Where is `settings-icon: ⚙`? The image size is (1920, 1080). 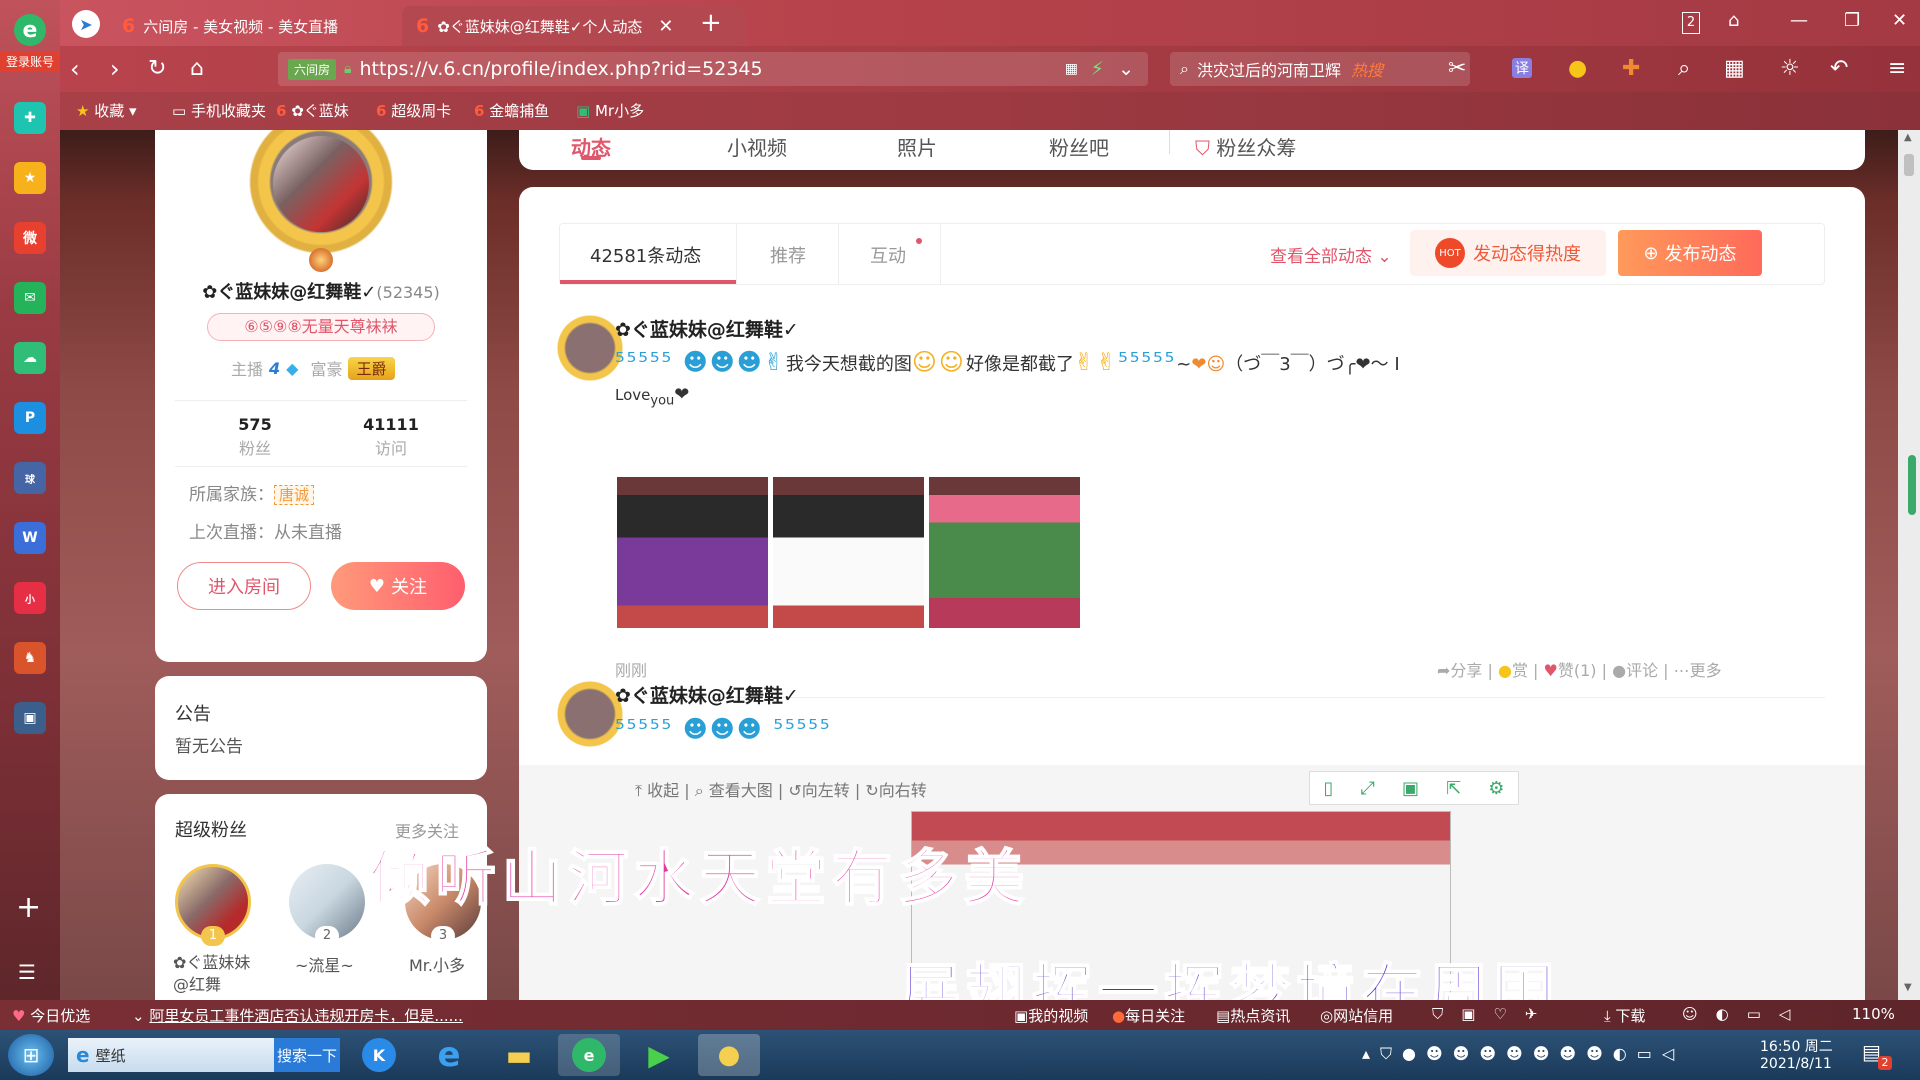
settings-icon: ⚙ is located at coordinates (1496, 788).